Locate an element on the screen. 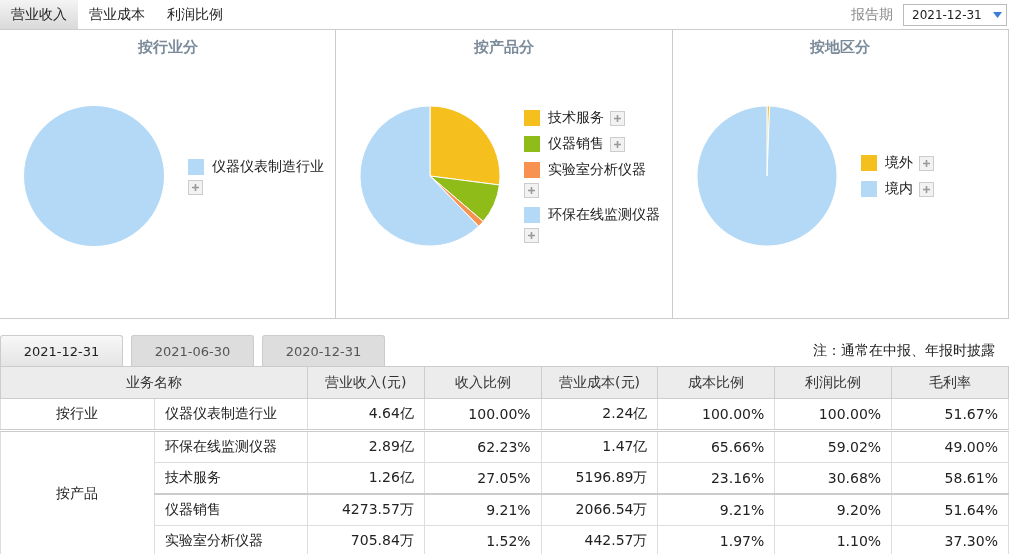 Image resolution: width=1009 pixels, height=554 pixels. table-cell: 2066.54万 is located at coordinates (599, 510).